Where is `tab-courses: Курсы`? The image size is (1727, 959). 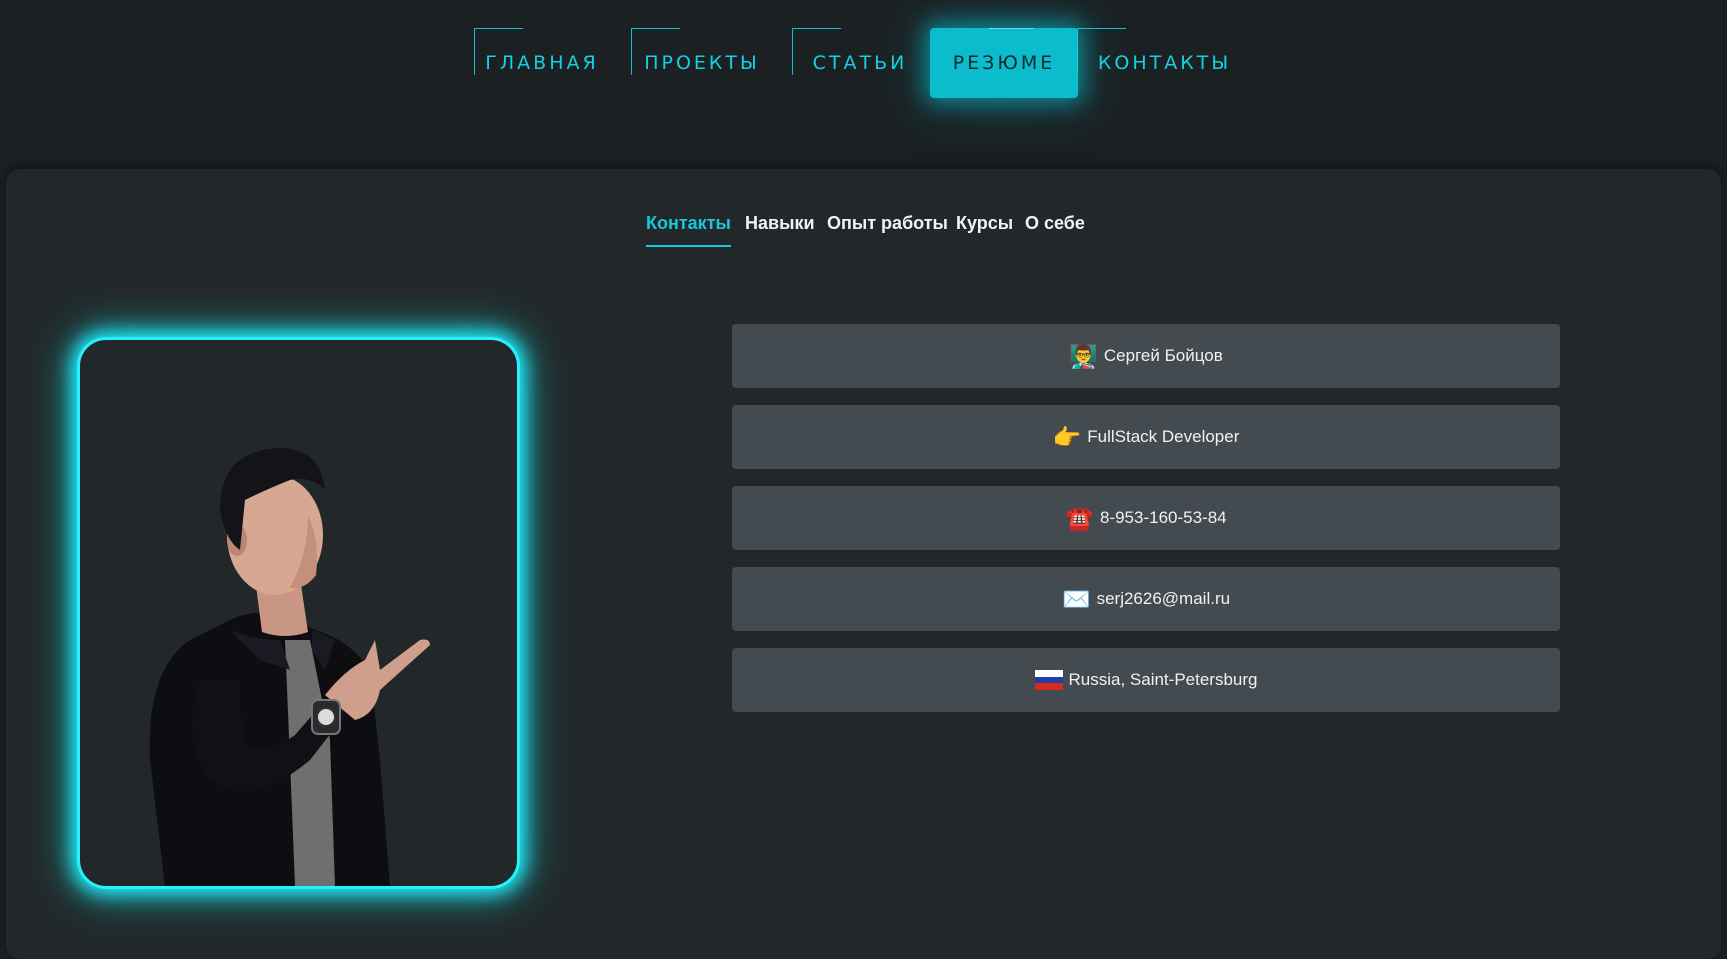 tab-courses: Курсы is located at coordinates (984, 223).